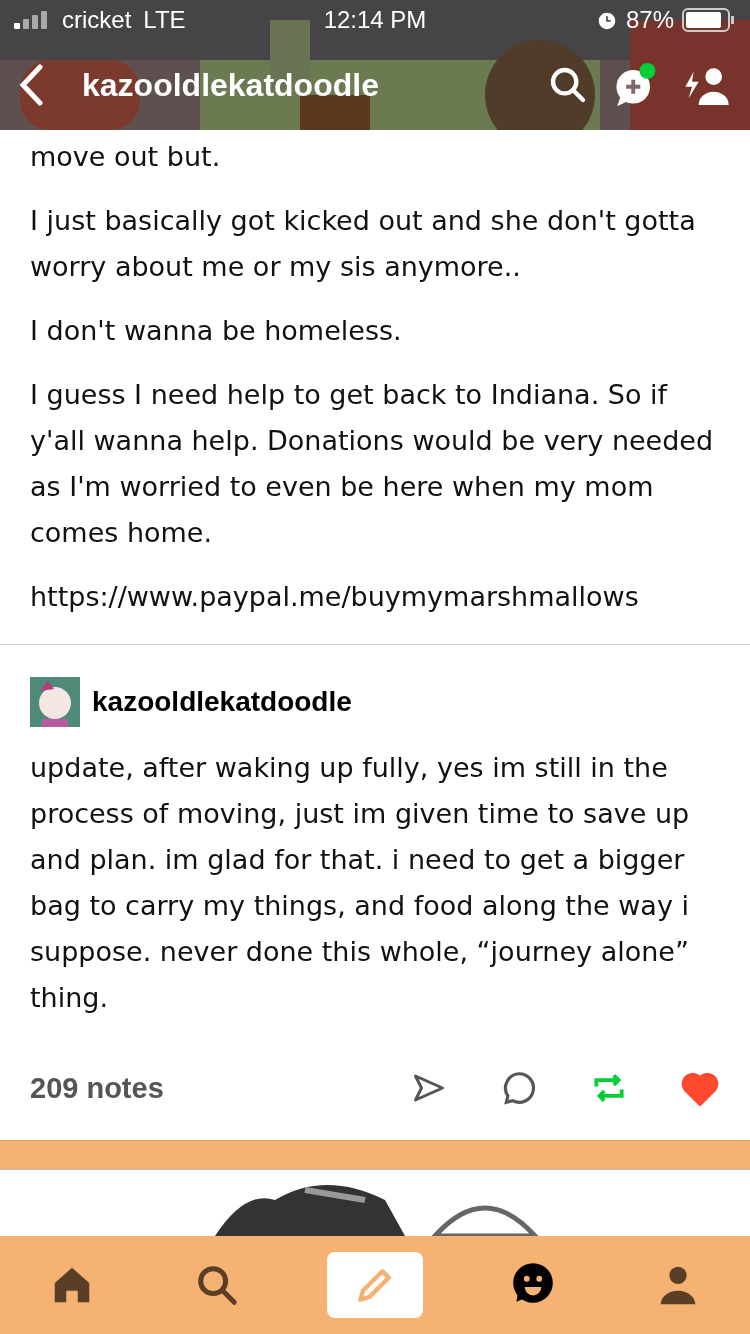 The image size is (750, 1334). Describe the element at coordinates (363, 244) in the screenshot. I see `post-paragraph: I just basically got kicked out and she don't gotta worry about me or my sis anymore..` at that location.